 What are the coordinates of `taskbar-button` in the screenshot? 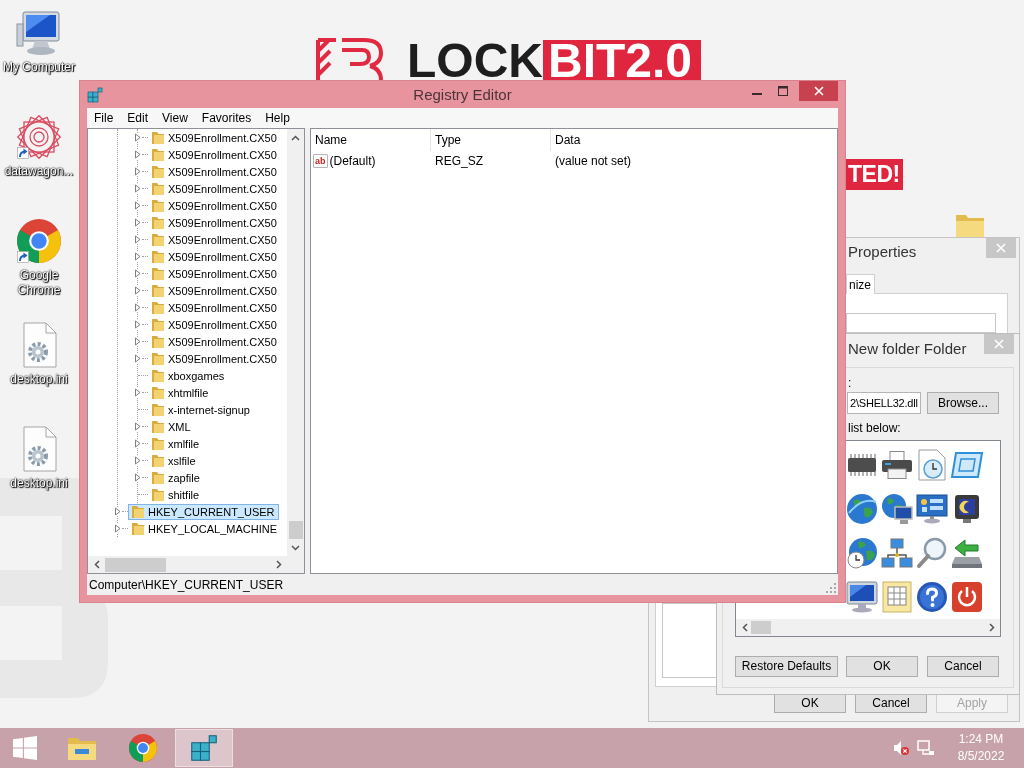 It's located at (204, 748).